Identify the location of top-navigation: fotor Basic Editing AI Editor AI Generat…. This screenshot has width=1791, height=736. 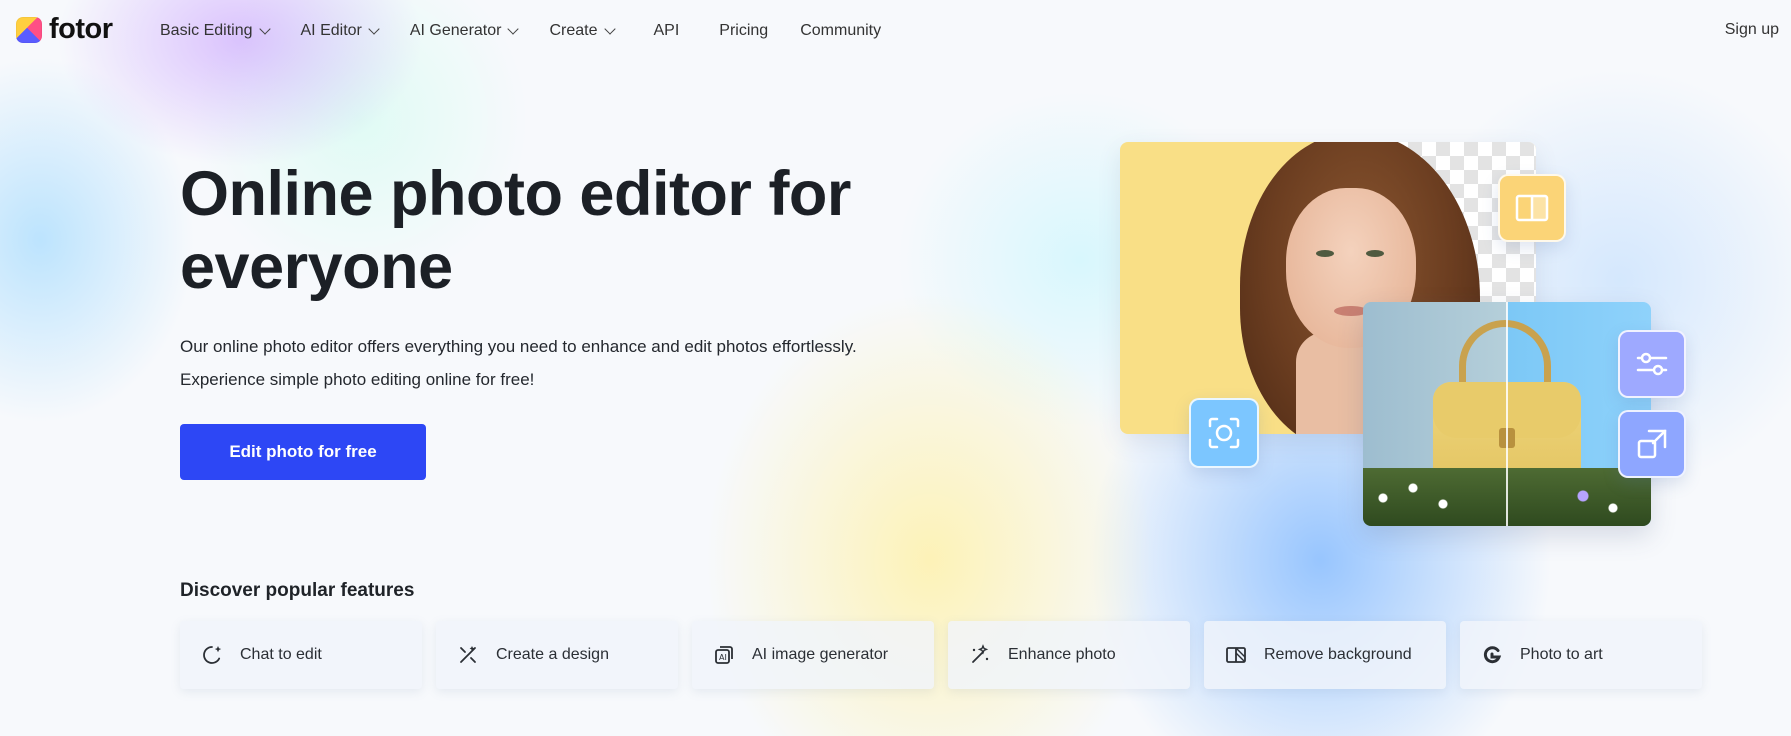
(895, 31).